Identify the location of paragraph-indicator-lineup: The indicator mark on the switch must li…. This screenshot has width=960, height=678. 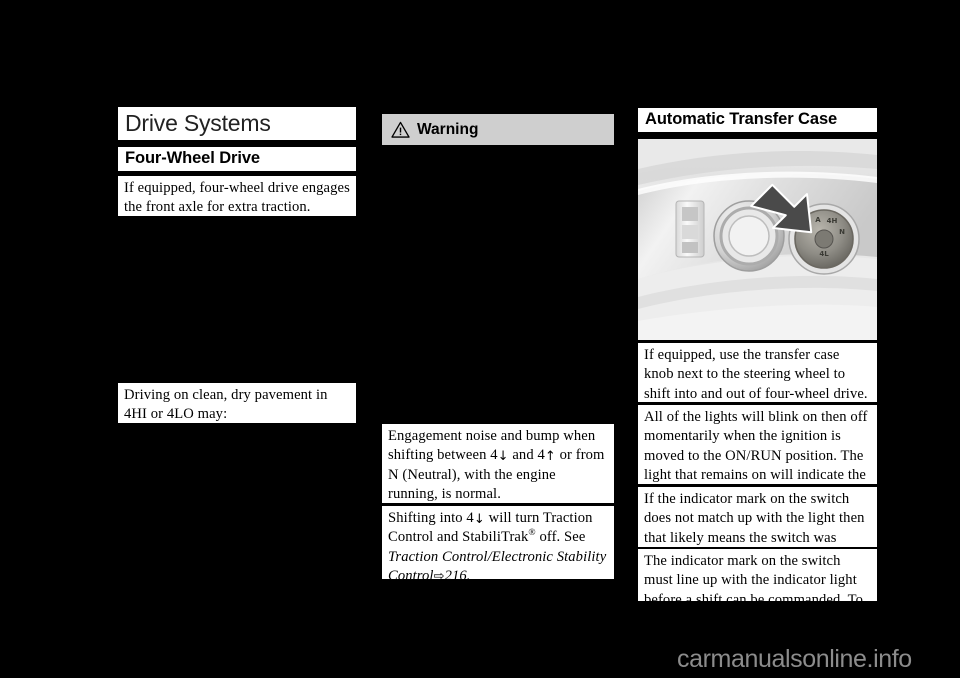
(757, 578).